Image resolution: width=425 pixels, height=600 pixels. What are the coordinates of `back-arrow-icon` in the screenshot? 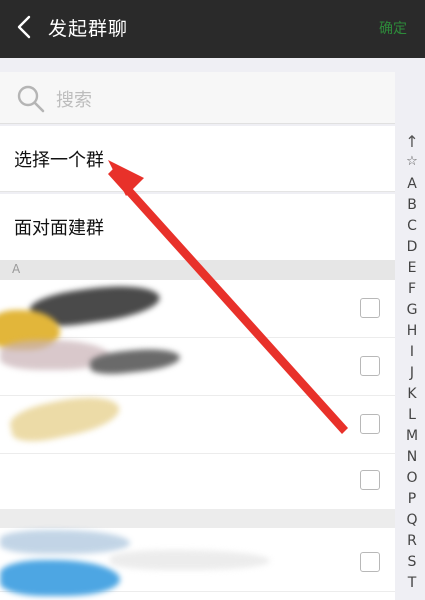 It's located at (25, 27).